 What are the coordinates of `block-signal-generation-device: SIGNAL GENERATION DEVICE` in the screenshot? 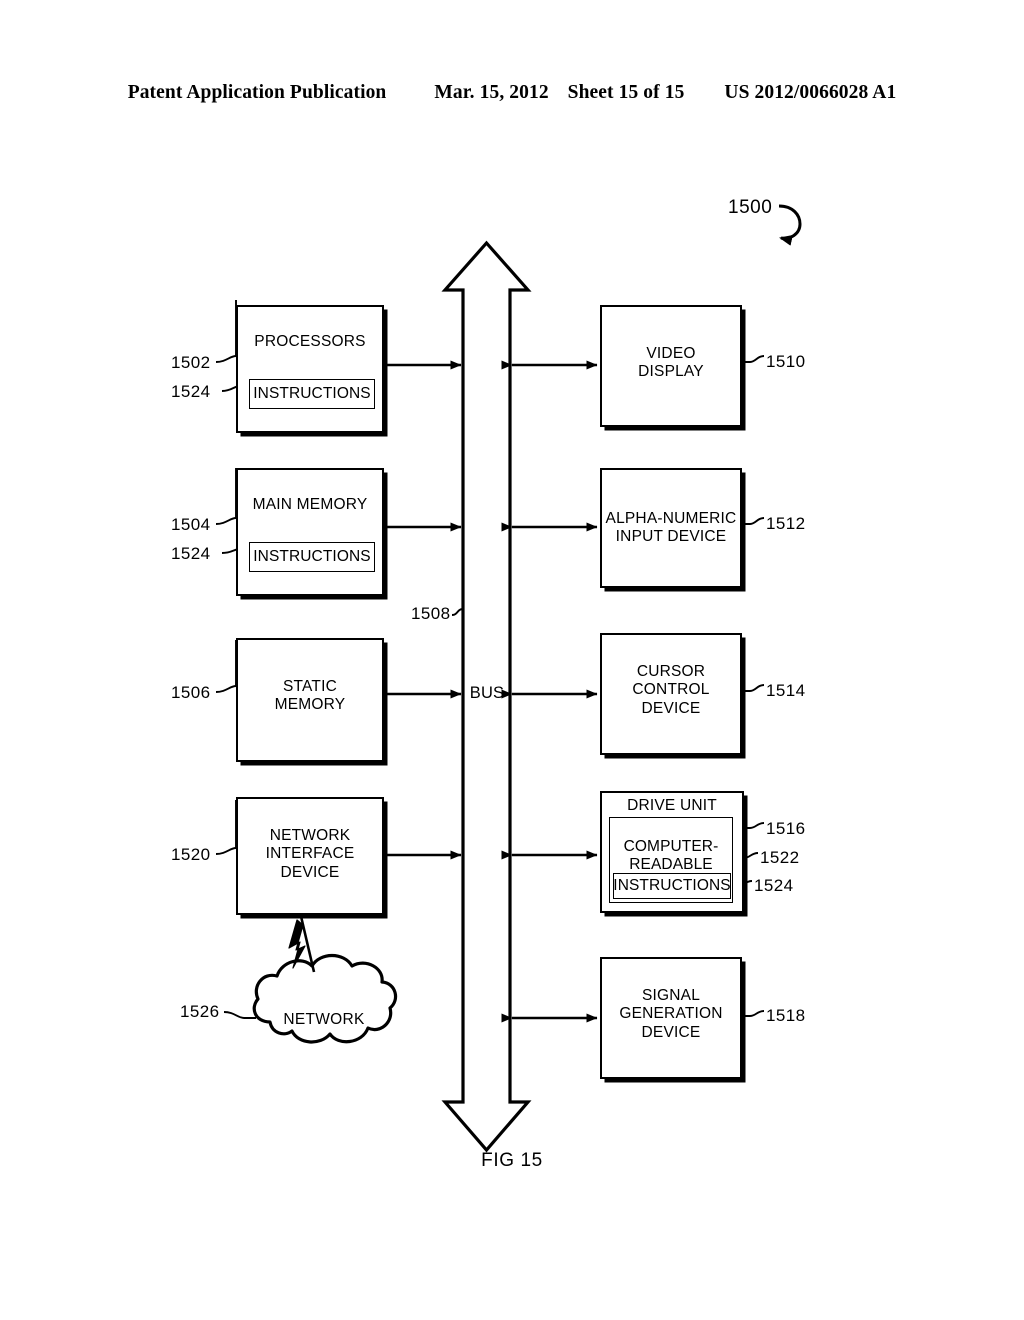 It's located at (671, 1018).